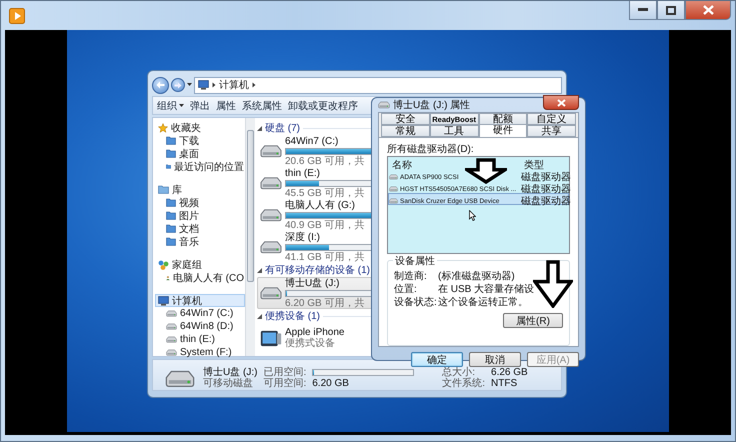 The image size is (736, 442). I want to click on group-header: 硬盘 (7), so click(282, 128).